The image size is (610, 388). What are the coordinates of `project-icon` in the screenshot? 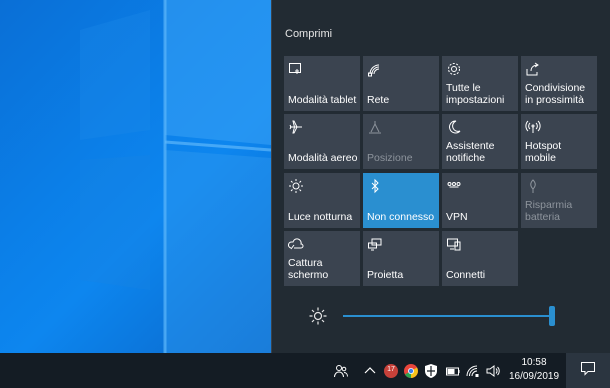 It's located at (375, 244).